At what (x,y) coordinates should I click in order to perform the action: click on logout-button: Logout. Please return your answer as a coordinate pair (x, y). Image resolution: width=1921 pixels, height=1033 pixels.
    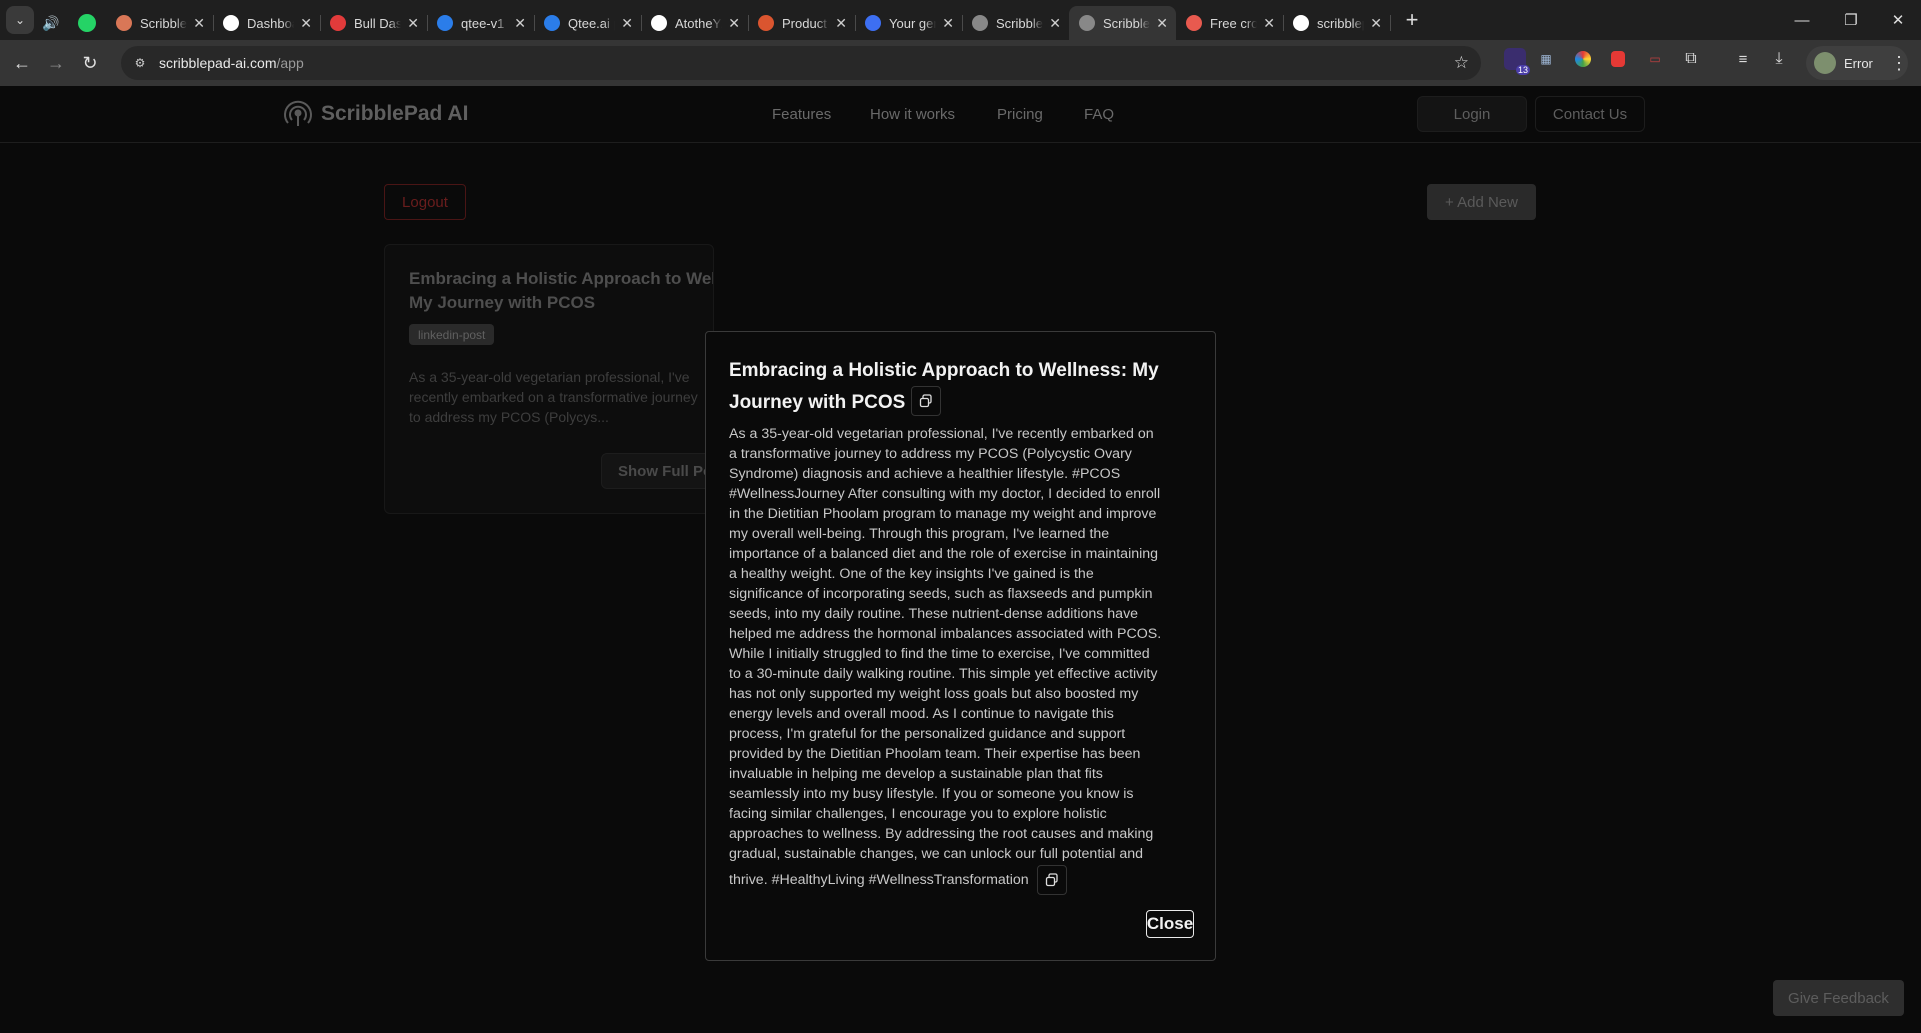
    Looking at the image, I should click on (425, 202).